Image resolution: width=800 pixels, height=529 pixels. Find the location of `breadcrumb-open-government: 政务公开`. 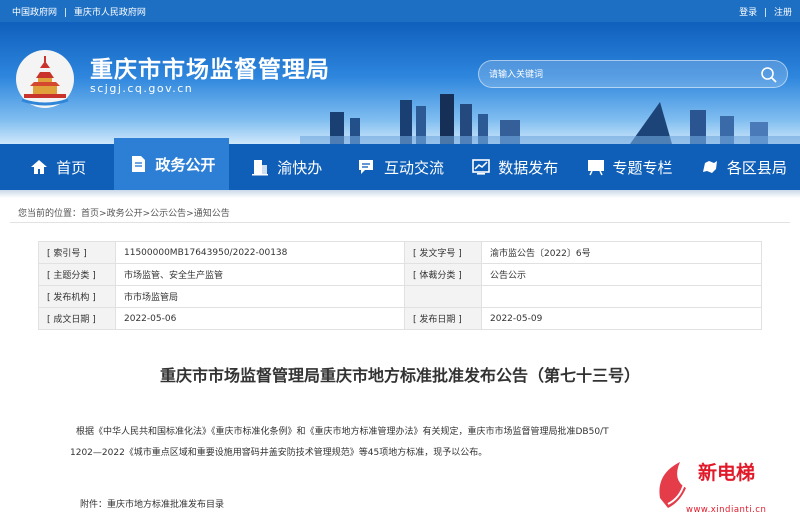

breadcrumb-open-government: 政务公开 is located at coordinates (125, 214).